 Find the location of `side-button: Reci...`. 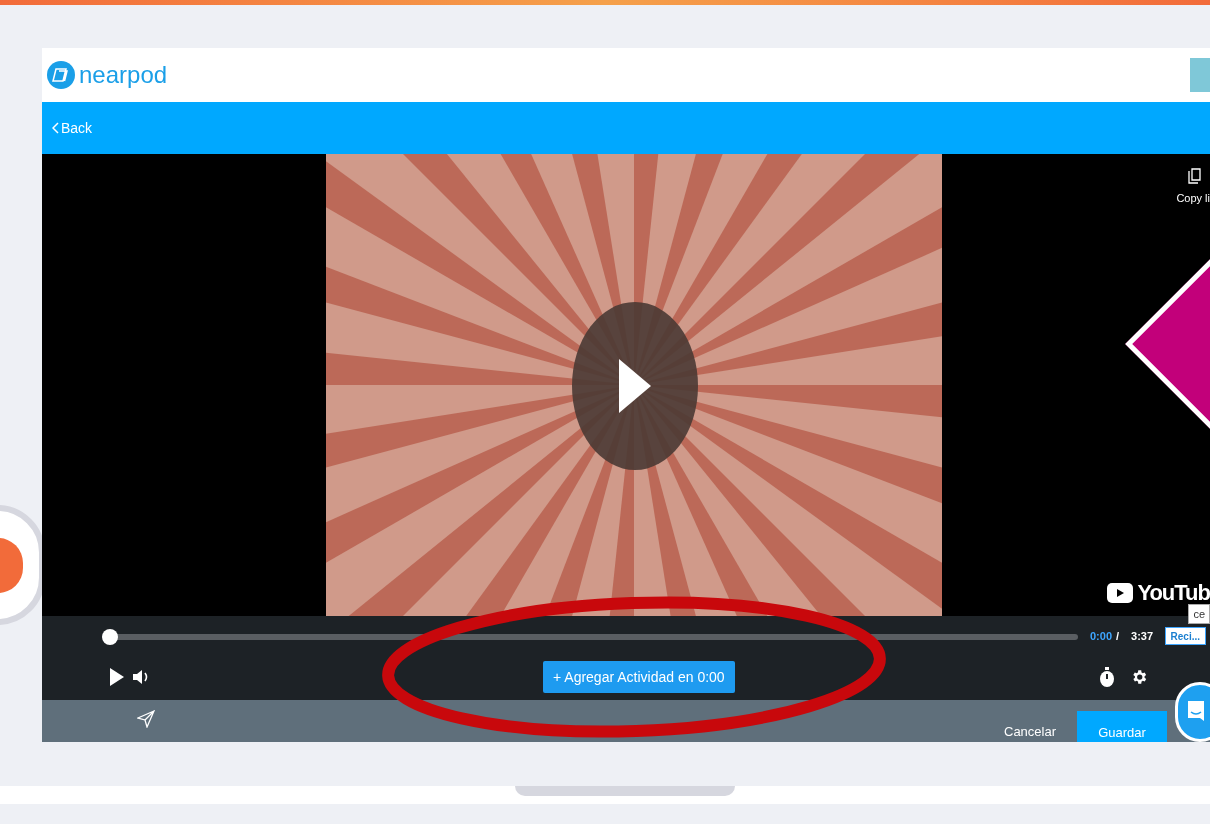

side-button: Reci... is located at coordinates (1185, 636).